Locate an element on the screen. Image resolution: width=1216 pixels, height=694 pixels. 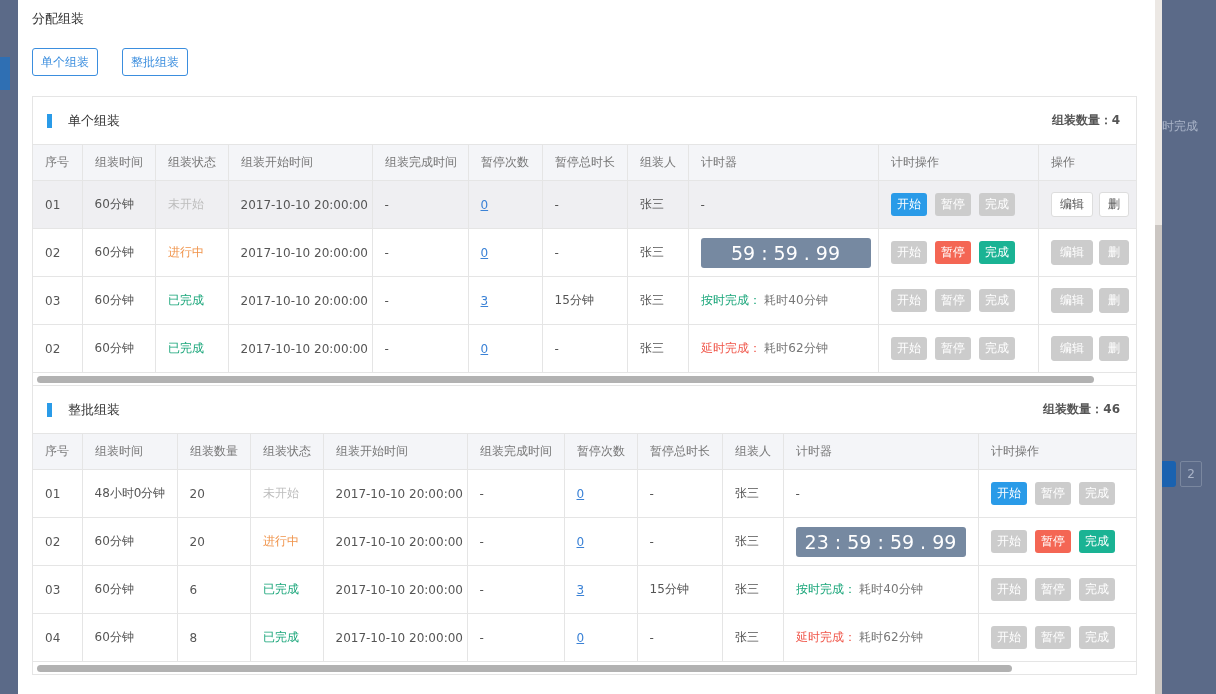
column-header: 操作 is located at coordinates (1087, 163).